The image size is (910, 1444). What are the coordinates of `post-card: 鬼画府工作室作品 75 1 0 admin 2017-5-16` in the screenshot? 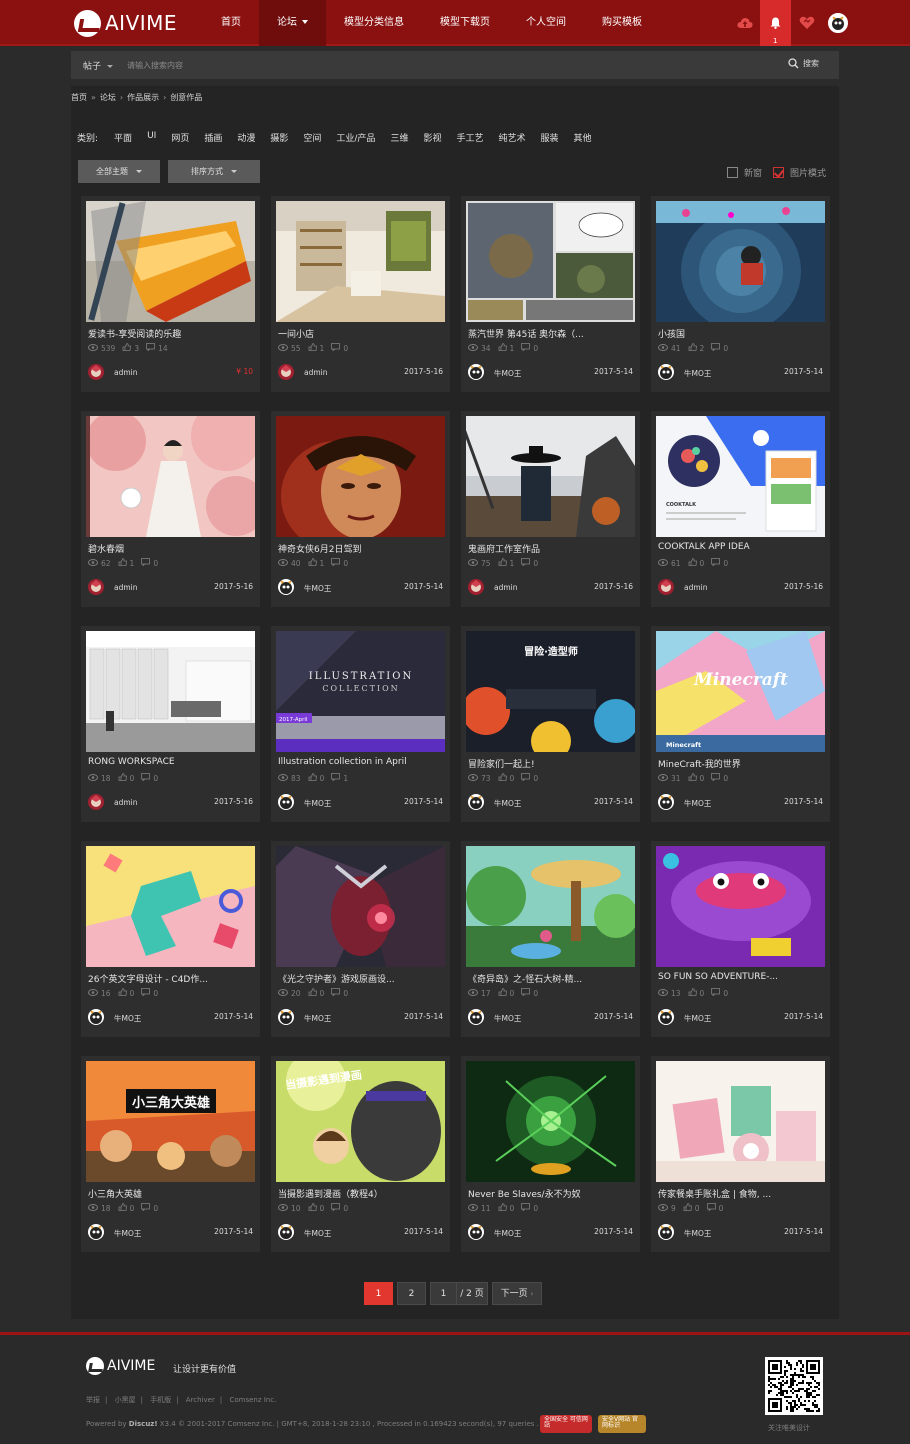 It's located at (550, 509).